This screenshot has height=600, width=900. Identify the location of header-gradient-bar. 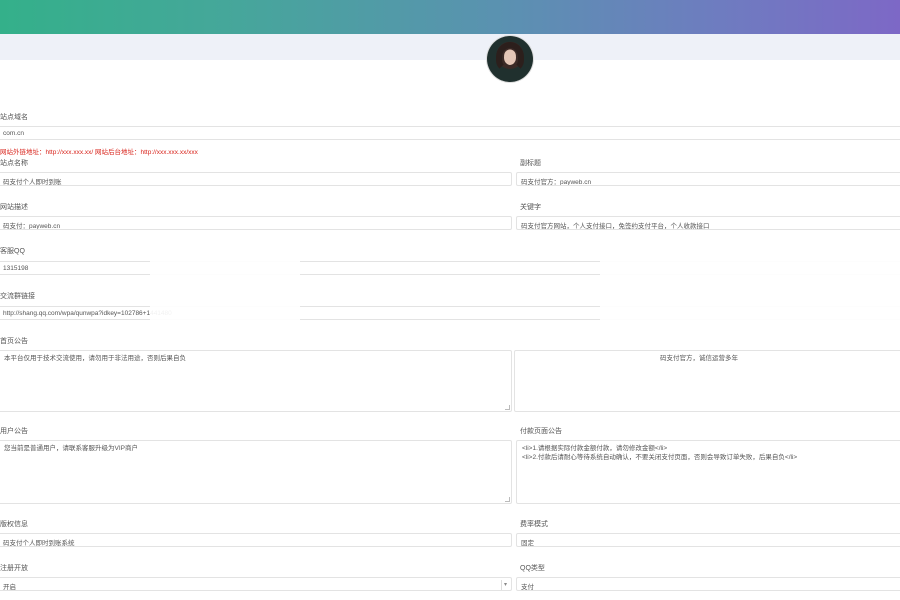
(450, 17).